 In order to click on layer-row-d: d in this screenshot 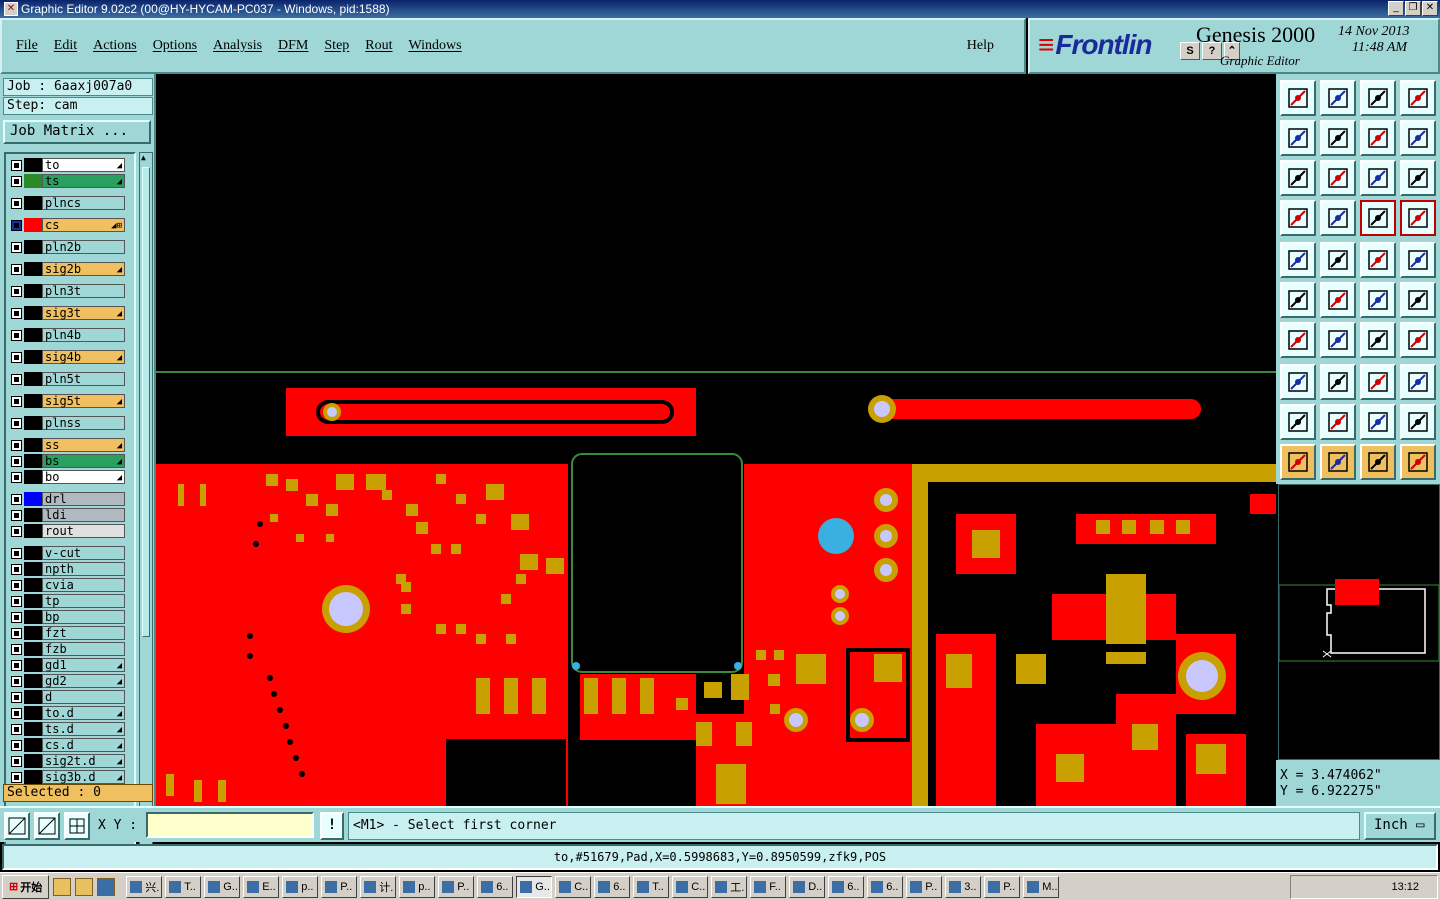, I will do `click(69, 697)`.